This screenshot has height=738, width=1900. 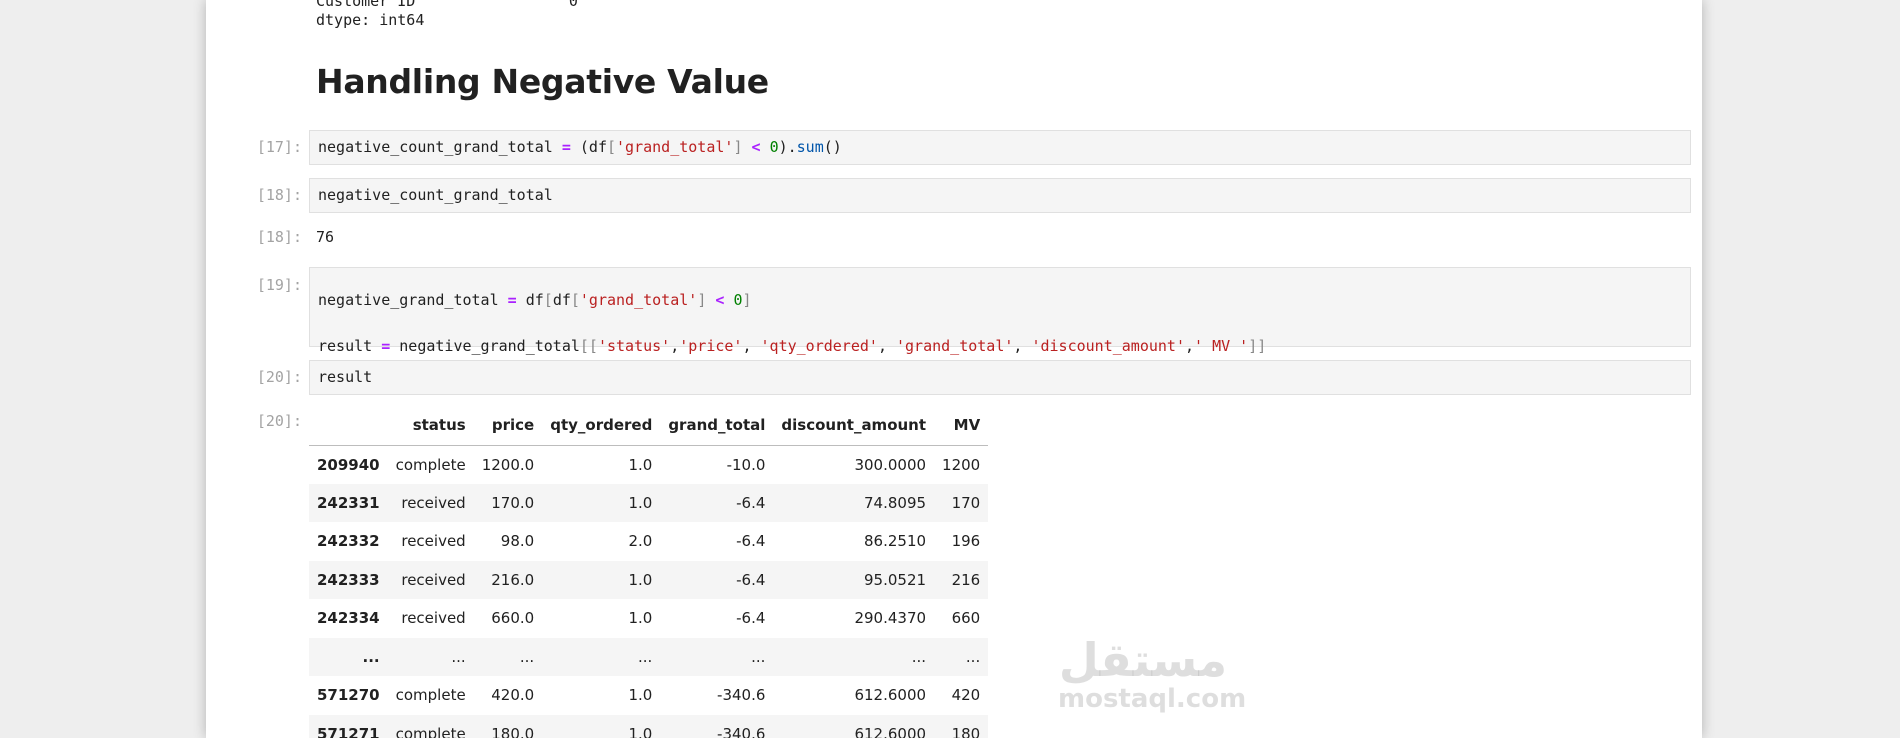 What do you see at coordinates (348, 618) in the screenshot?
I see `row-index: 242334` at bounding box center [348, 618].